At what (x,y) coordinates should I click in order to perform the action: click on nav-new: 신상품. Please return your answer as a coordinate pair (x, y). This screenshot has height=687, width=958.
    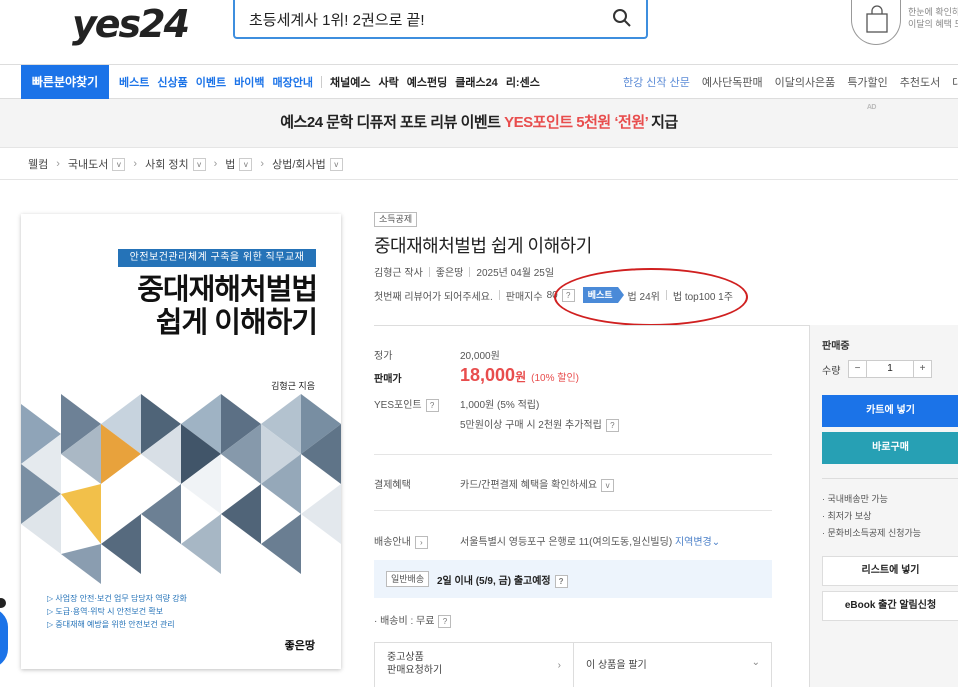
    Looking at the image, I should click on (172, 82).